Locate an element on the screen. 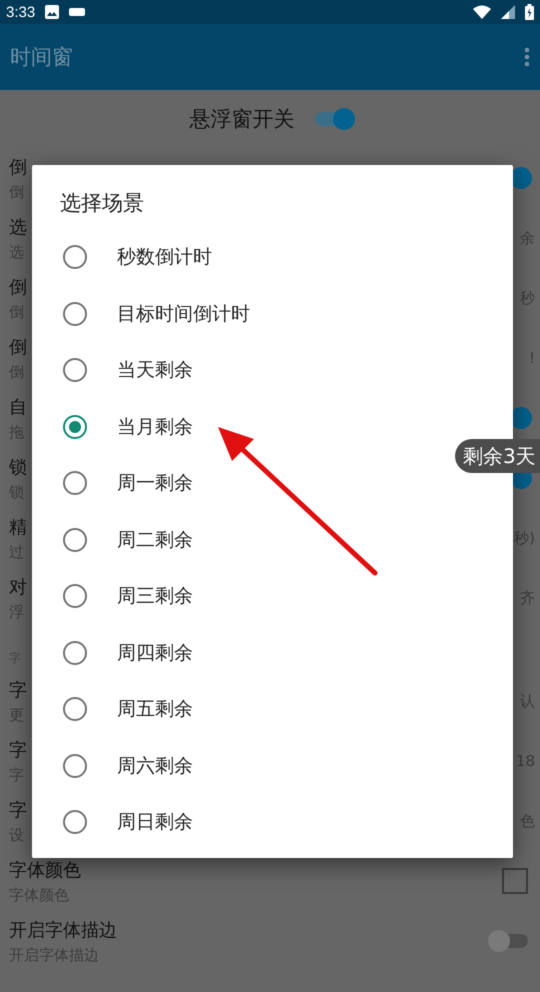  setting-title: 自 is located at coordinates (18, 407).